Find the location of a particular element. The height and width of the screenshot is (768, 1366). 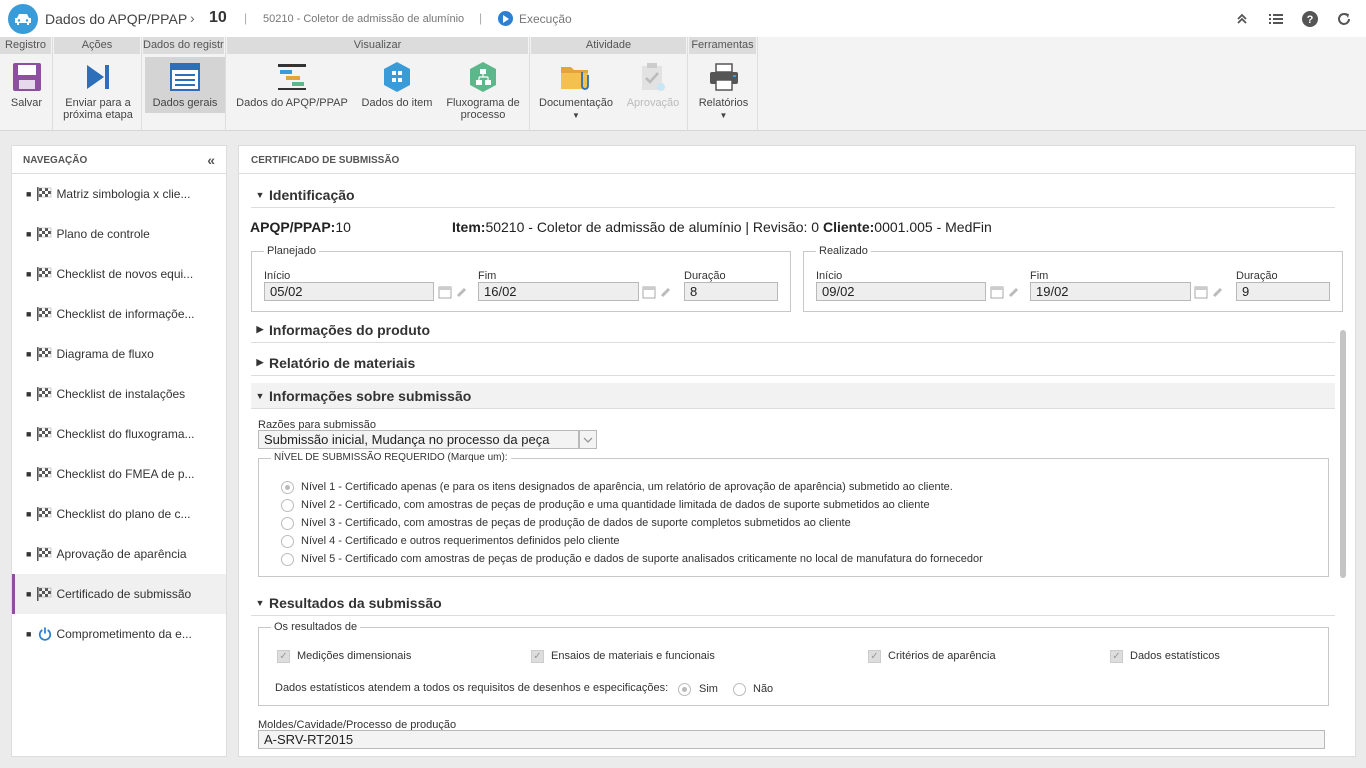

refresh-icon is located at coordinates (1344, 19).